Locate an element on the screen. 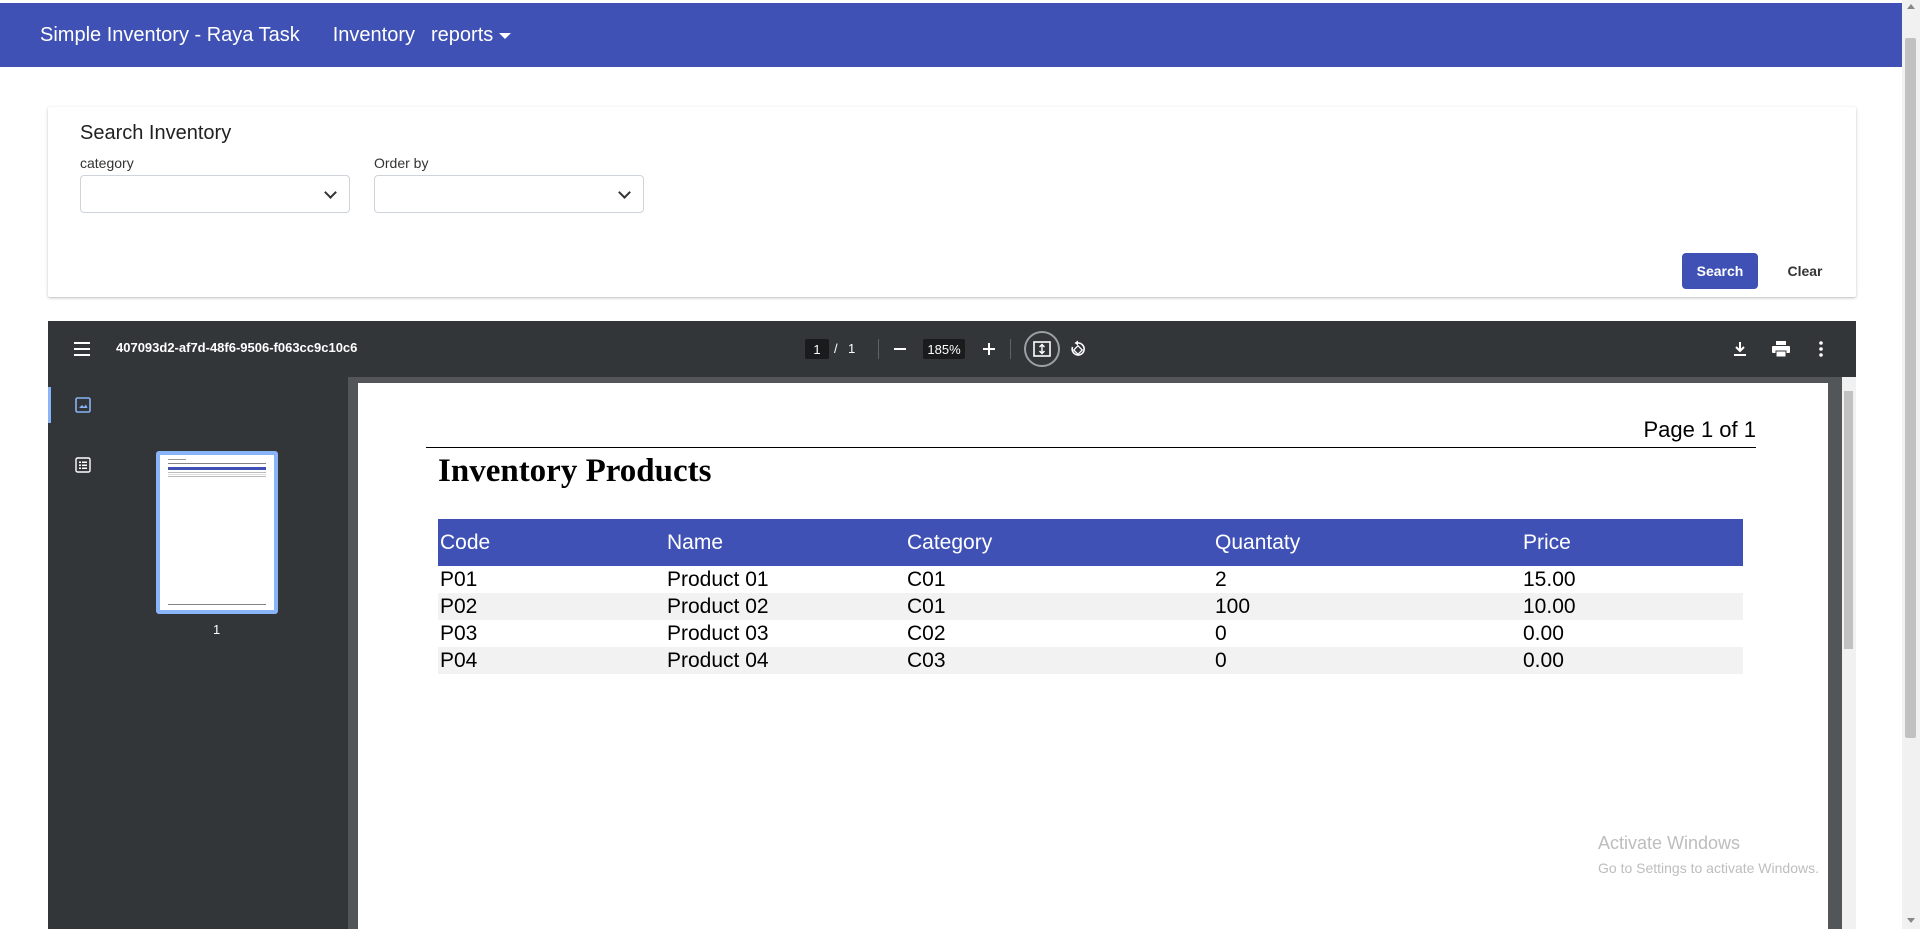 The image size is (1920, 929). table-cell: C03 is located at coordinates (1059, 660).